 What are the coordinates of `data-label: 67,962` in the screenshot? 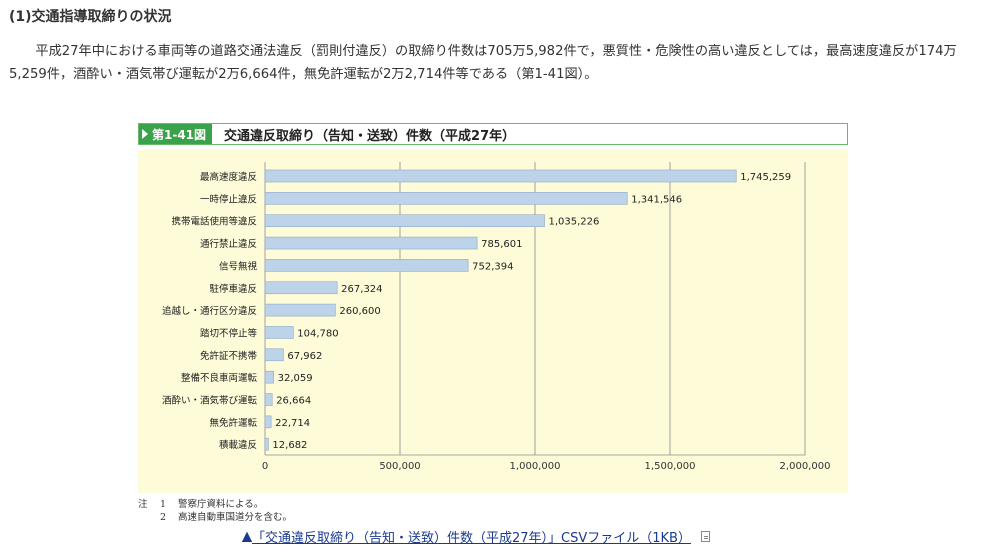 It's located at (304, 356).